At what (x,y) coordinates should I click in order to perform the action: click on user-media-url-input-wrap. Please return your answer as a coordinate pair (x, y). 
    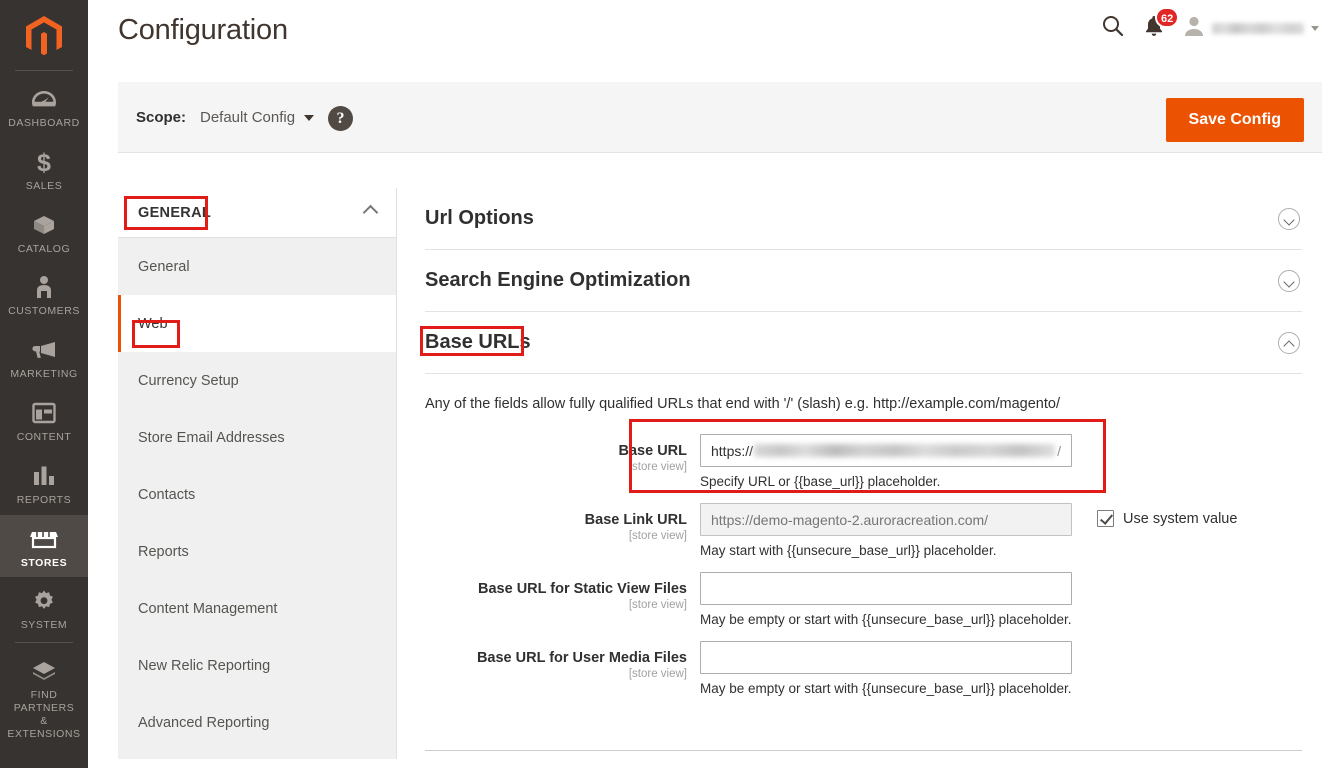
    Looking at the image, I should click on (886, 657).